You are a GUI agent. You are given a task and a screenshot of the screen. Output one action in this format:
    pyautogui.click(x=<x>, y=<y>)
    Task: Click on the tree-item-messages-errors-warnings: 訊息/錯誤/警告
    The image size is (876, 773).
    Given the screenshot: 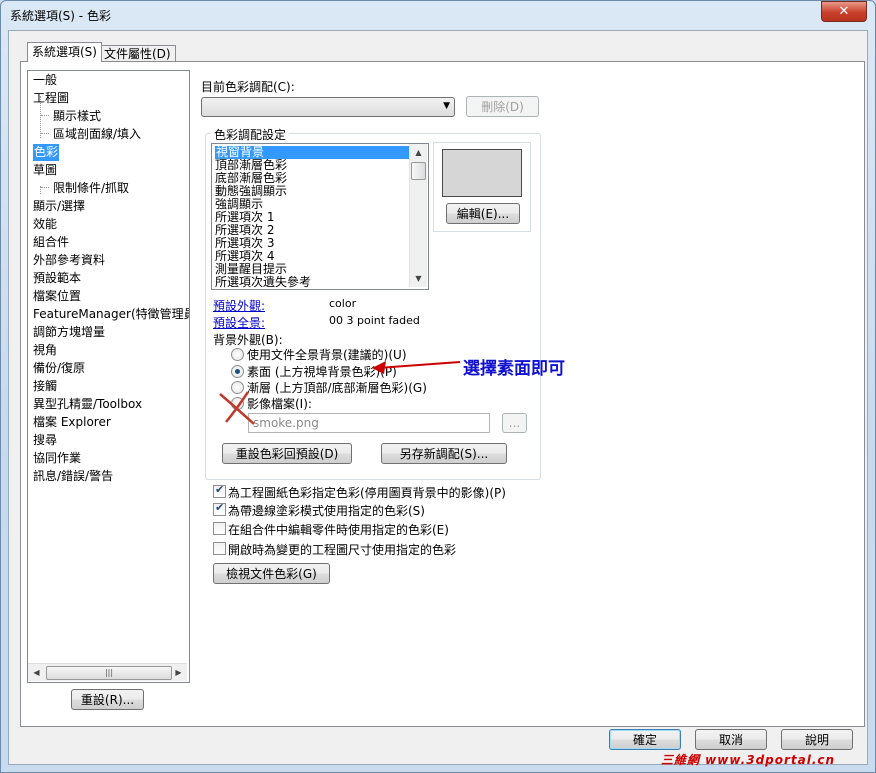 What is the action you would take?
    pyautogui.click(x=73, y=476)
    